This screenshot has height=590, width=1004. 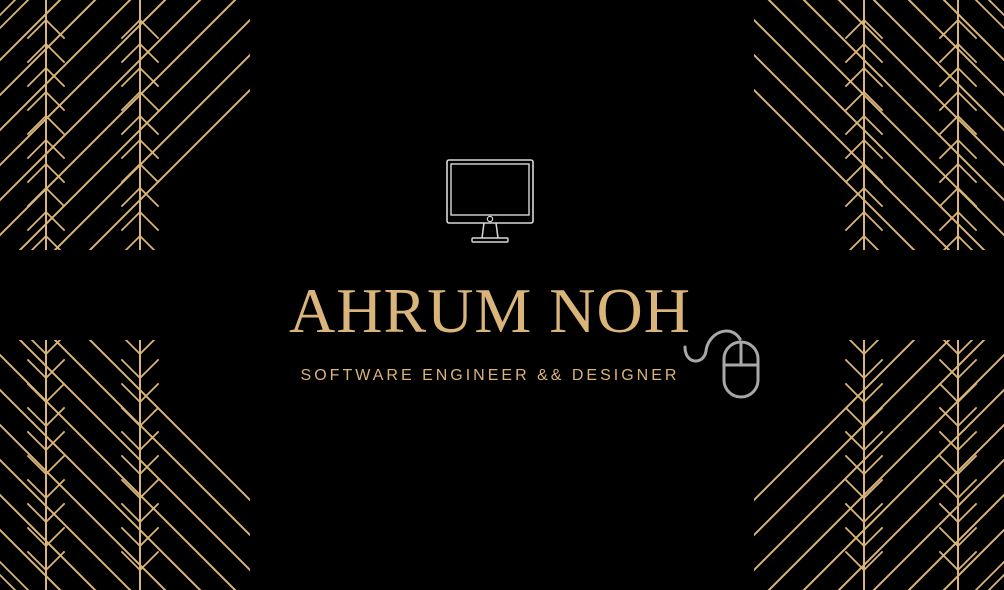 I want to click on corner-pattern-top-left, so click(x=125, y=125).